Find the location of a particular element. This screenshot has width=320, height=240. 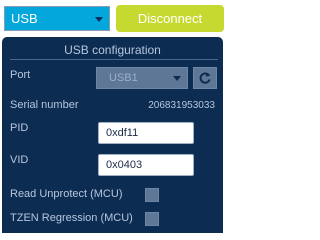

read-unprotect-label: Read Unprotect (MCU) is located at coordinates (66, 194).